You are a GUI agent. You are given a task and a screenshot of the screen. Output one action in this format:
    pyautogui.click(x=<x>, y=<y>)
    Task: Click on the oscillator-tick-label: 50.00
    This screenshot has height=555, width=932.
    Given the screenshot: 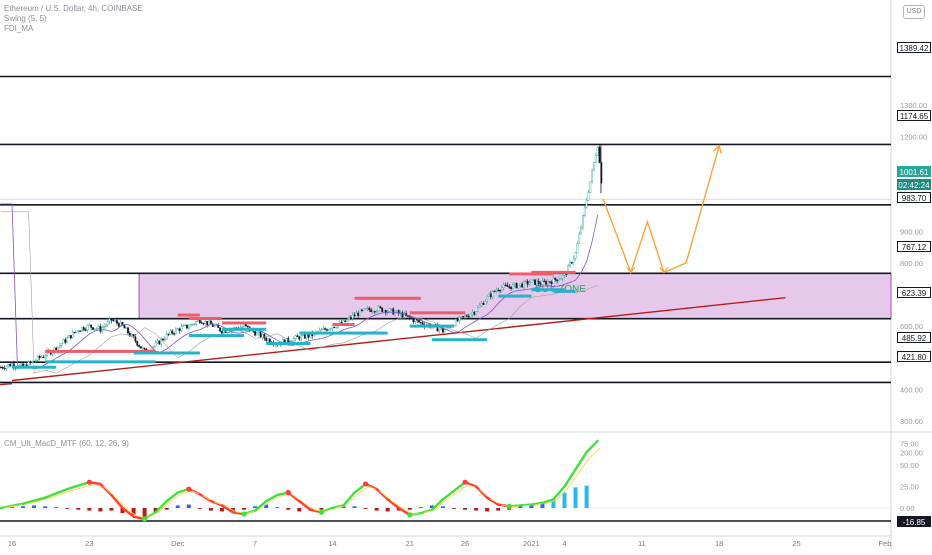 What is the action you would take?
    pyautogui.click(x=909, y=465)
    